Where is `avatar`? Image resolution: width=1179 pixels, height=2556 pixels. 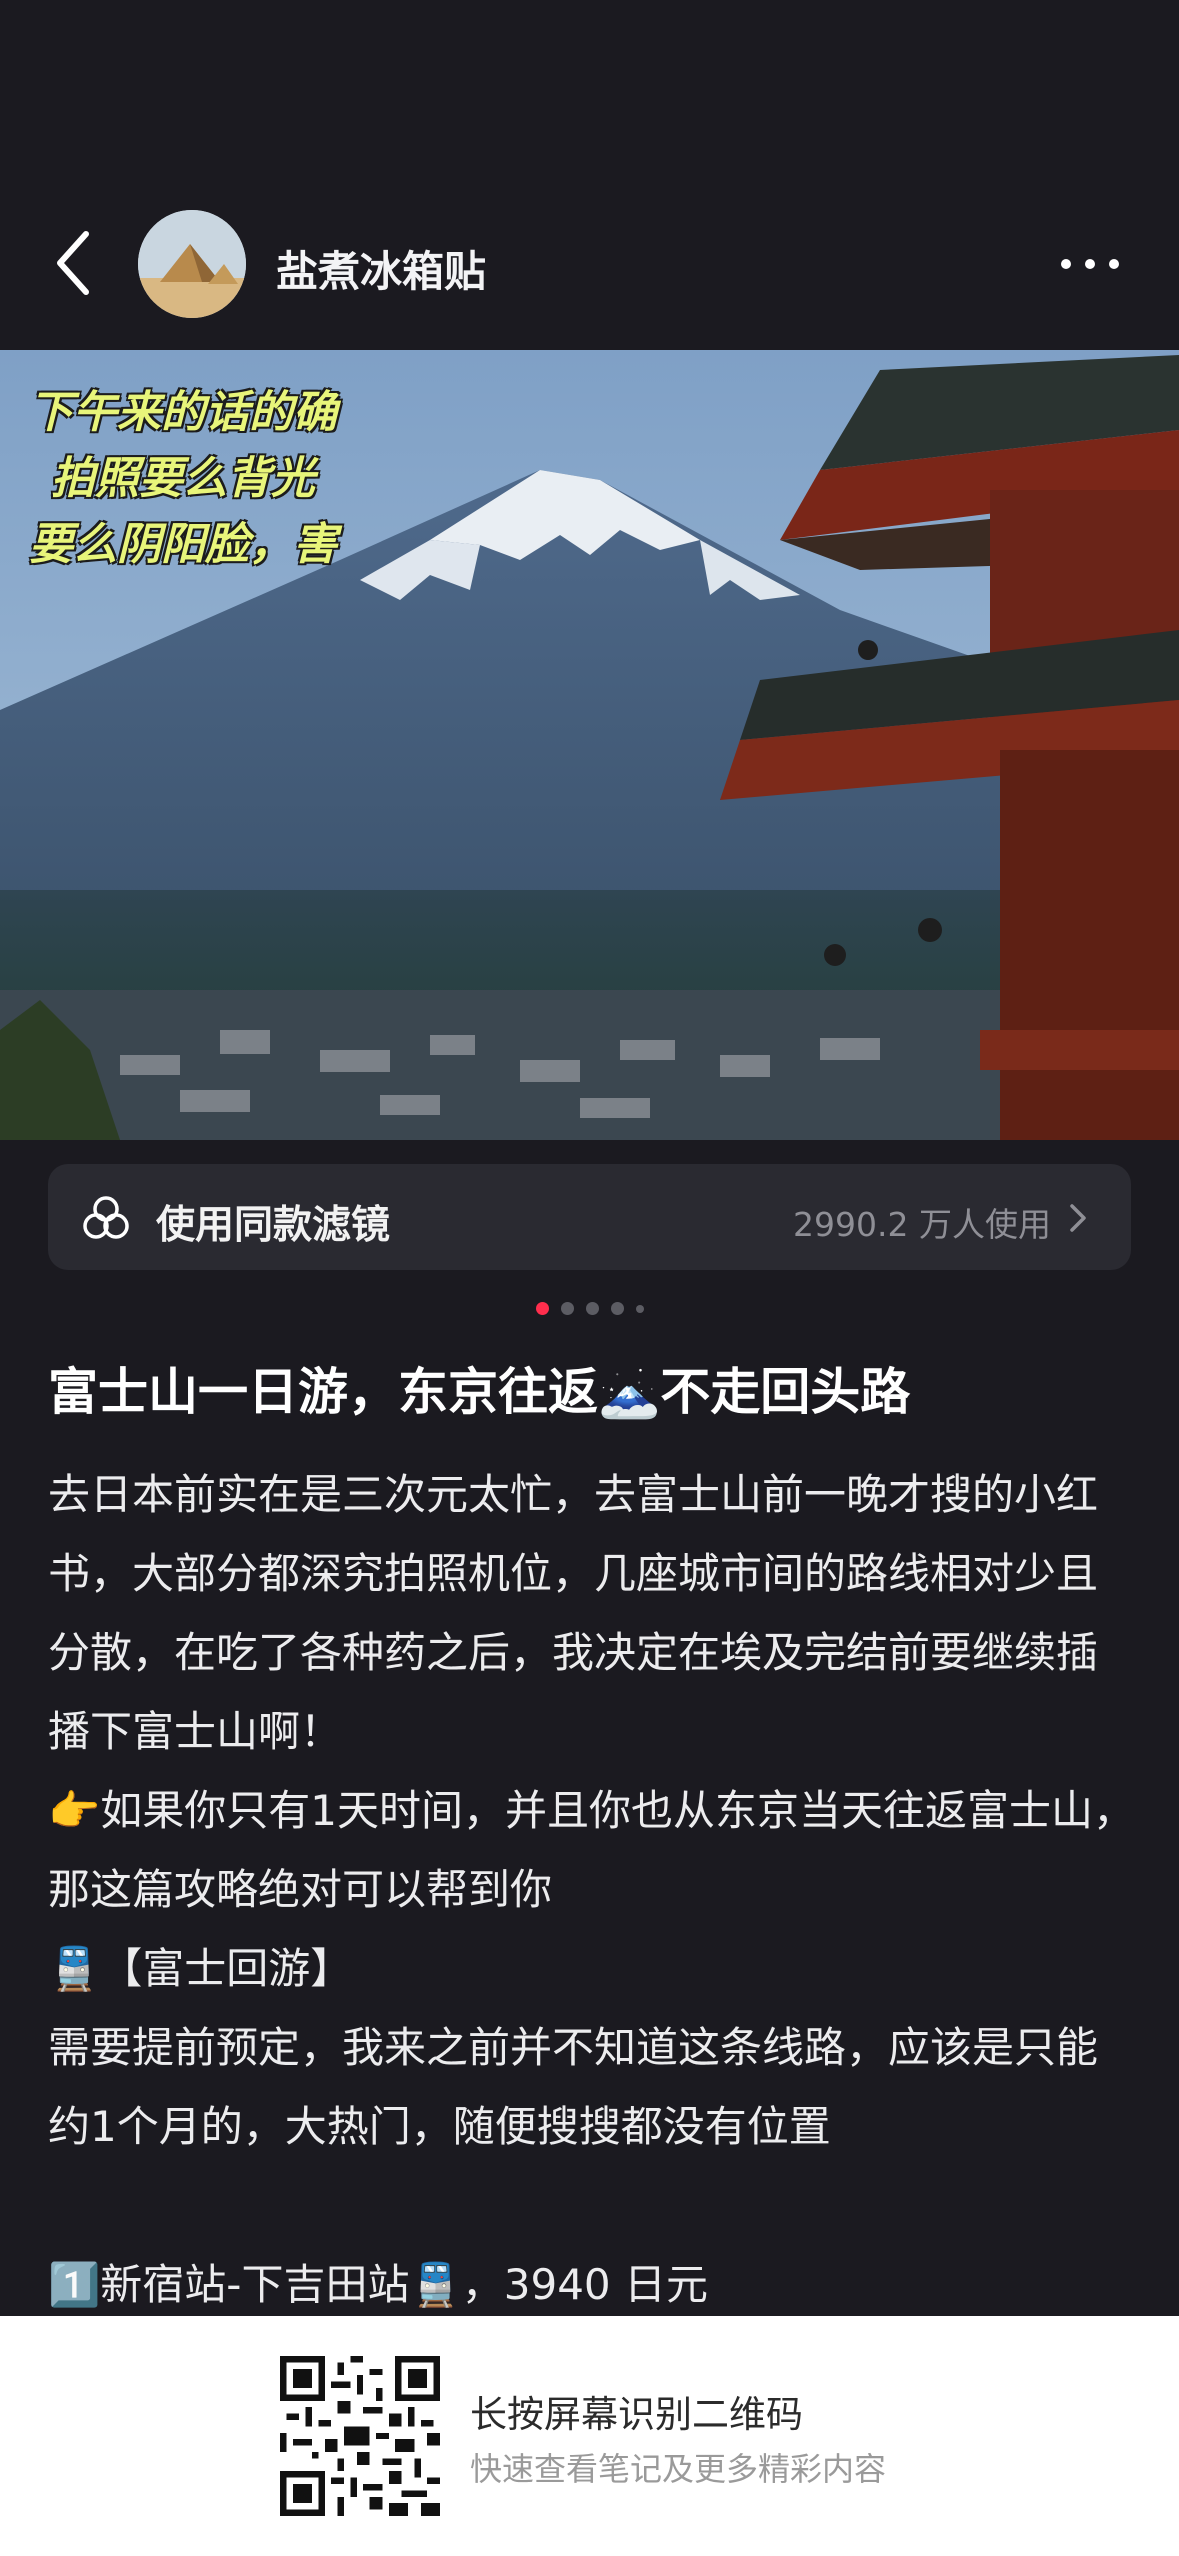 avatar is located at coordinates (192, 264).